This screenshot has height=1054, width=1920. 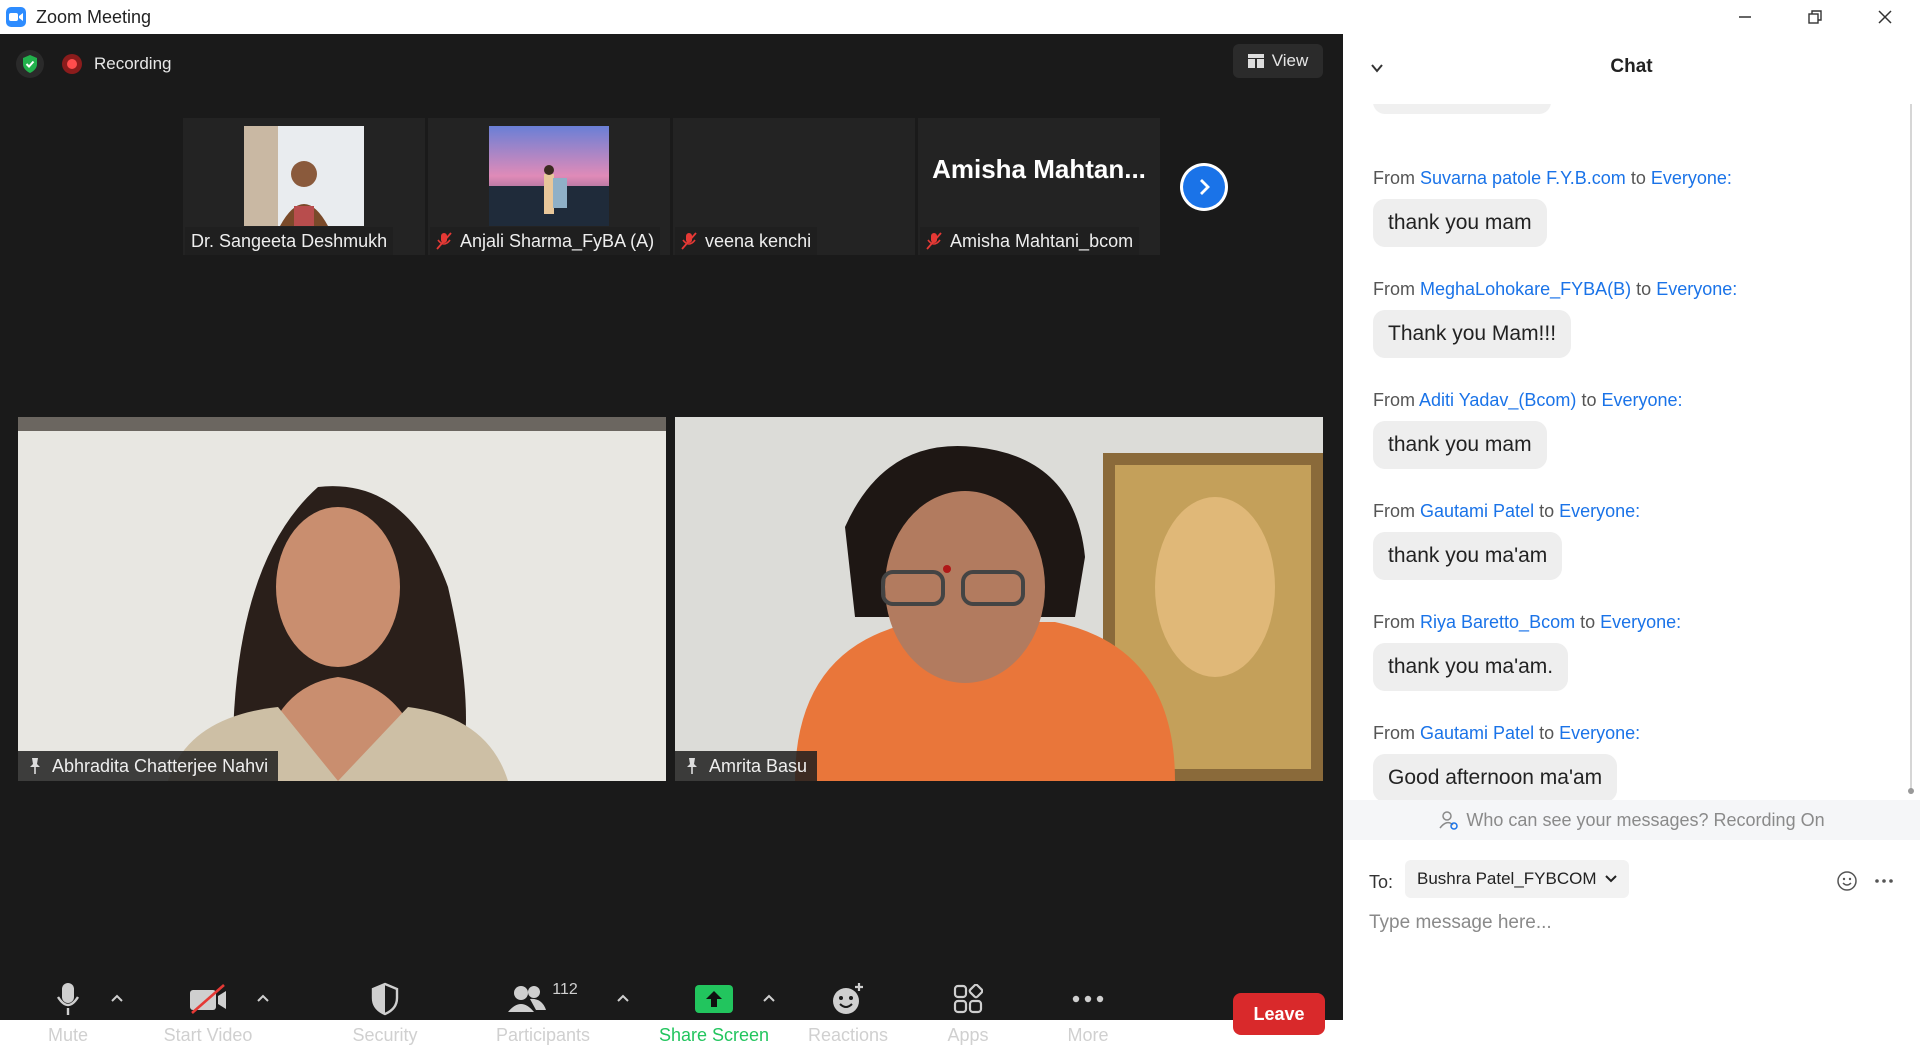 I want to click on participants-label: Participants, so click(x=543, y=1035).